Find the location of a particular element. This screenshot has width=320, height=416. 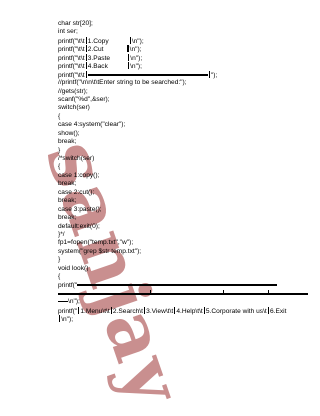

code-line: printf("\t\t 3.Paste \n"); is located at coordinates (185, 57).